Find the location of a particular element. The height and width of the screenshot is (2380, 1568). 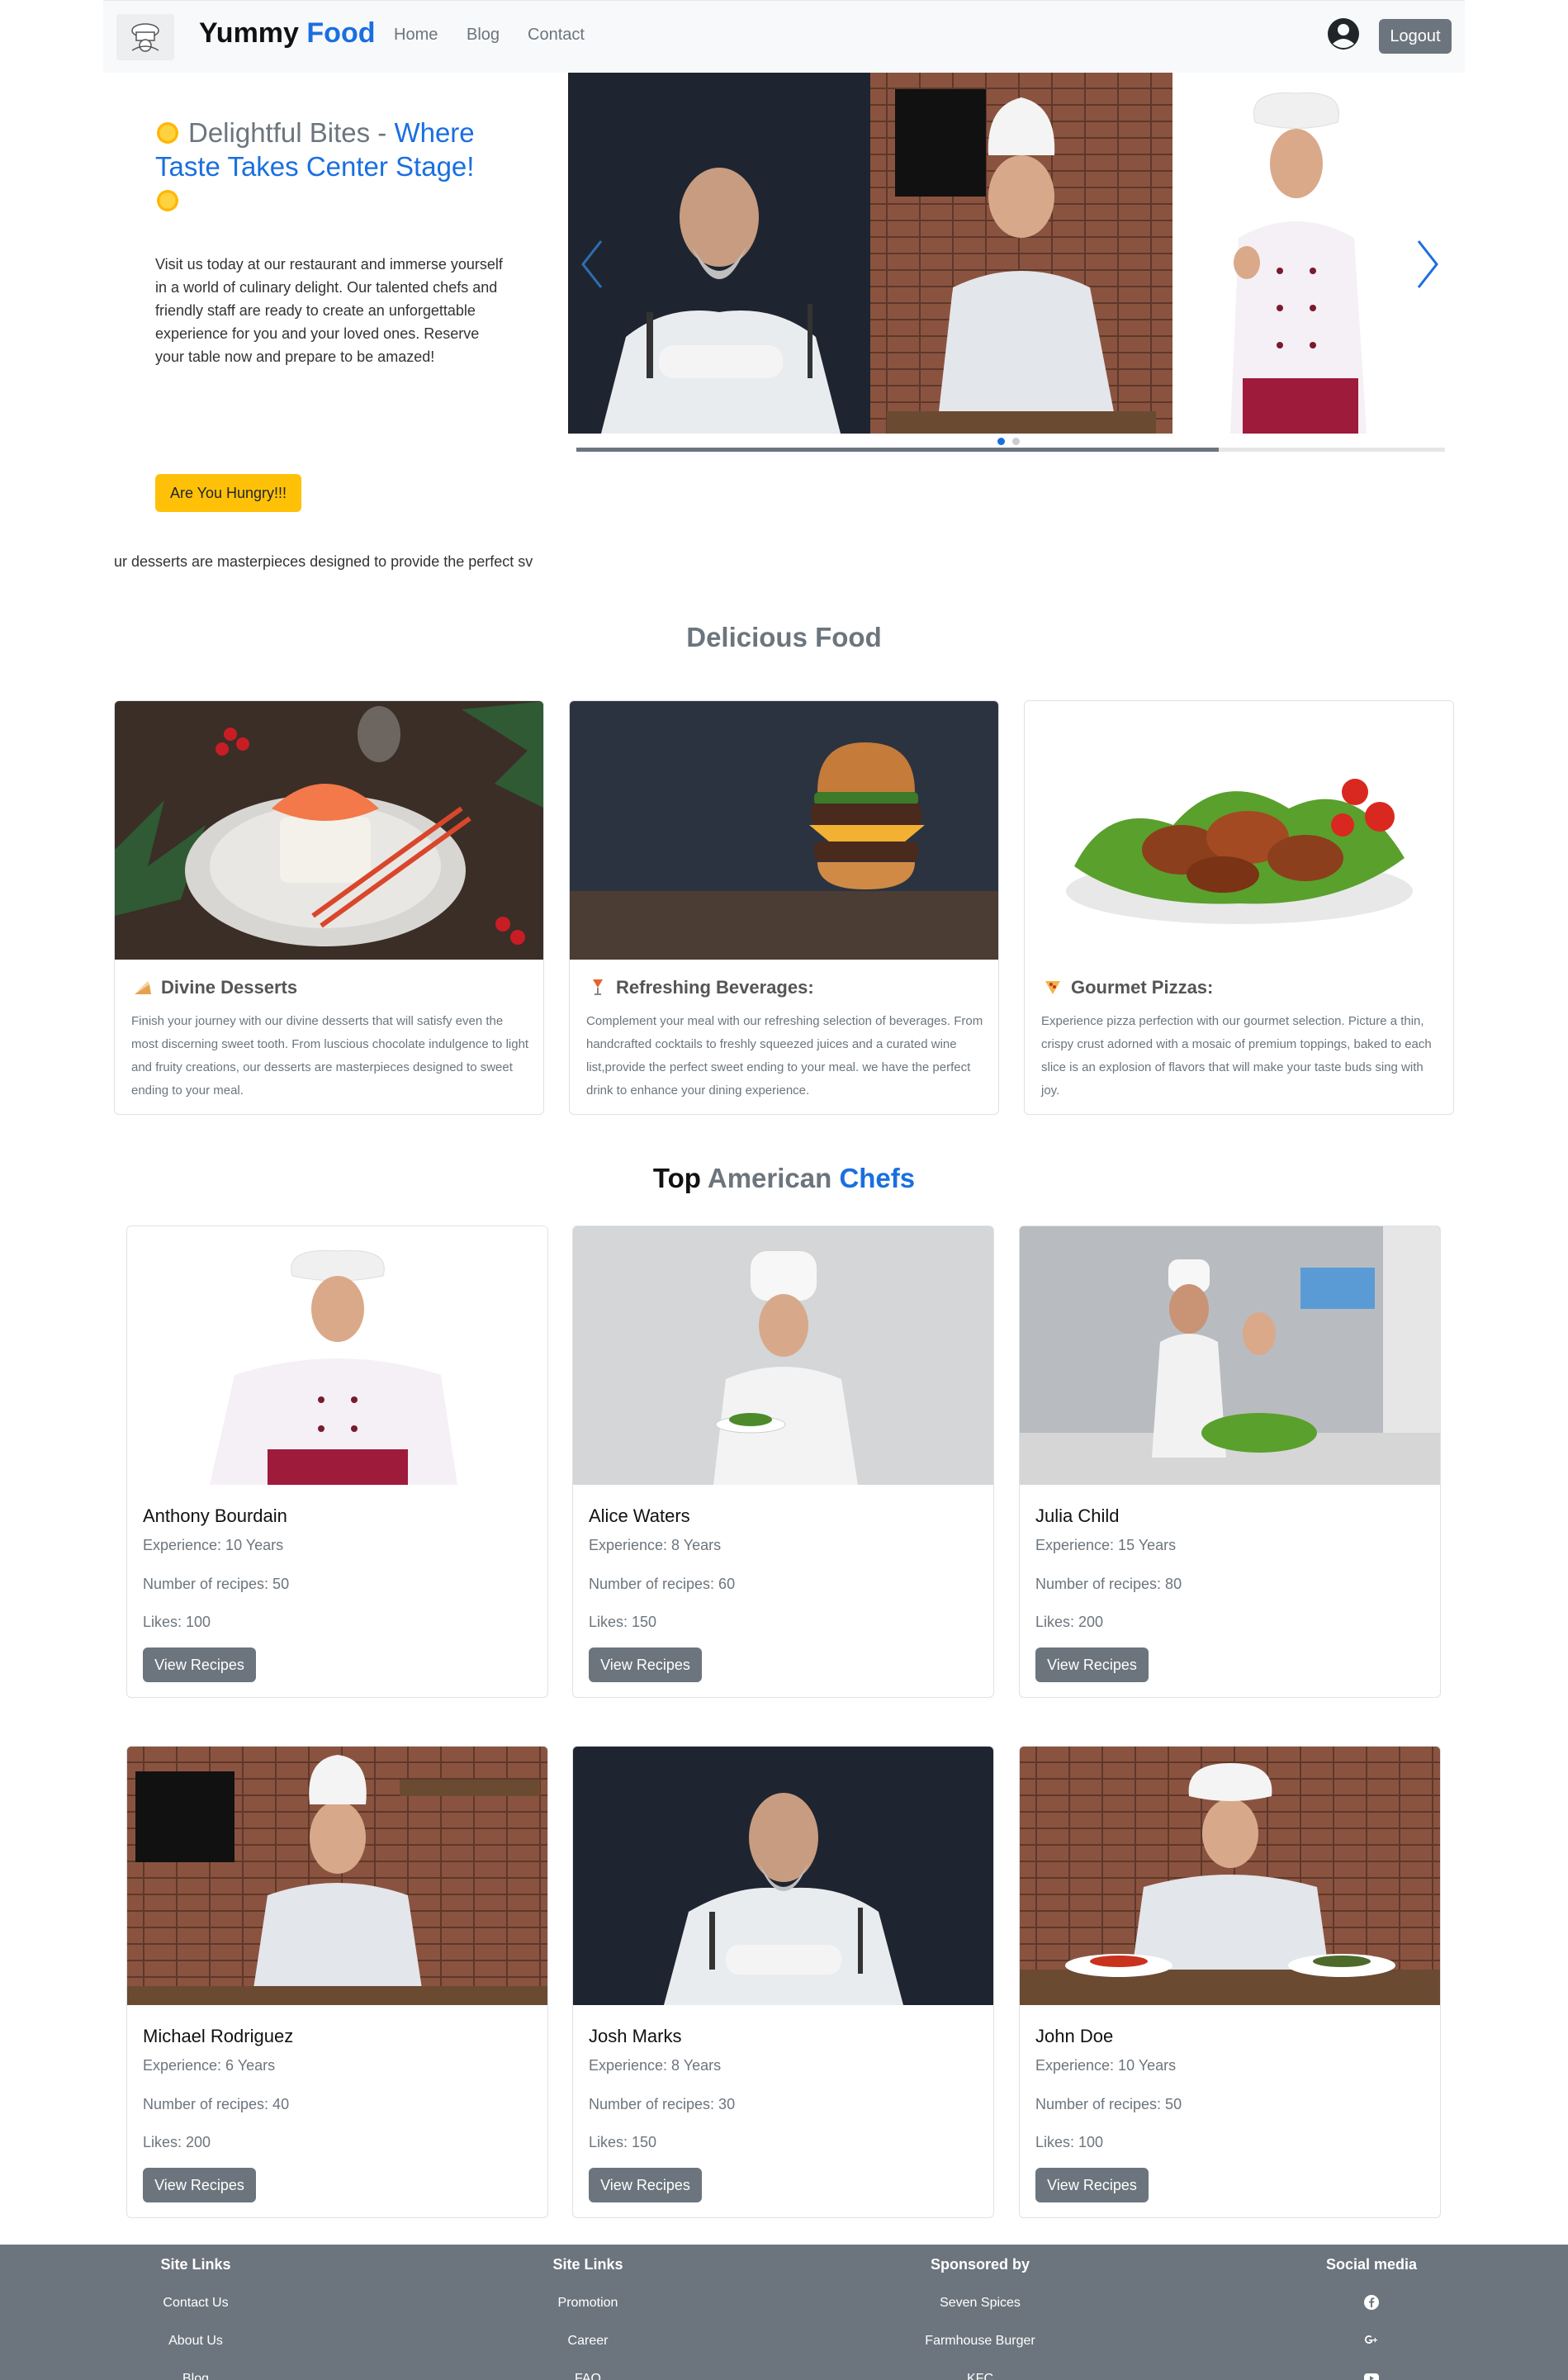

chef-name: Julia Child is located at coordinates (1077, 1515).